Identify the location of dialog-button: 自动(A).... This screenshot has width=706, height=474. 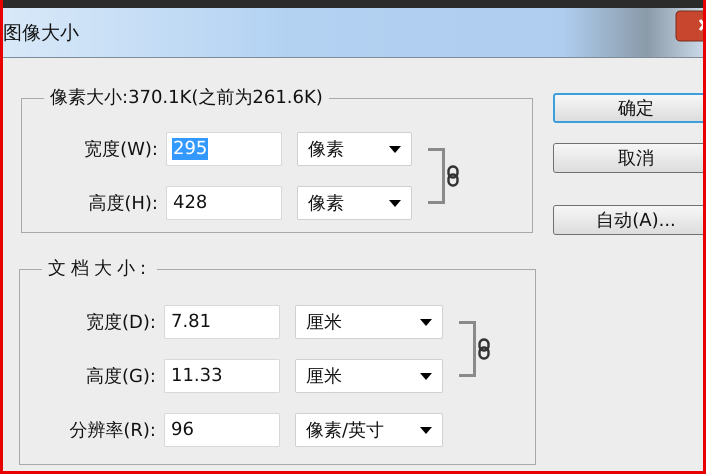
(628, 220).